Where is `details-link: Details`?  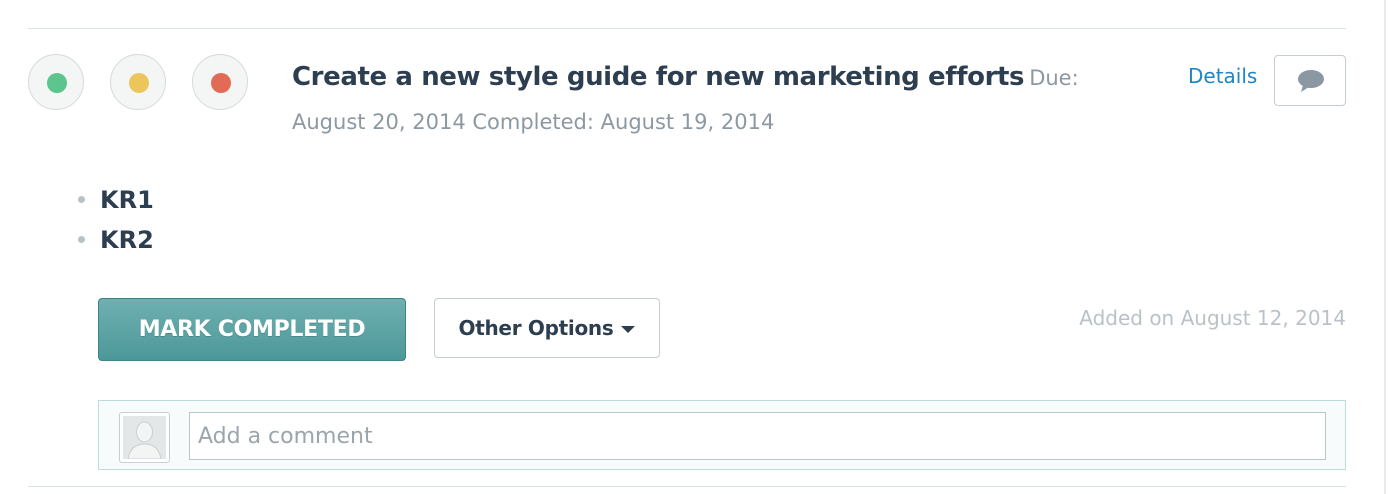 details-link: Details is located at coordinates (1222, 76).